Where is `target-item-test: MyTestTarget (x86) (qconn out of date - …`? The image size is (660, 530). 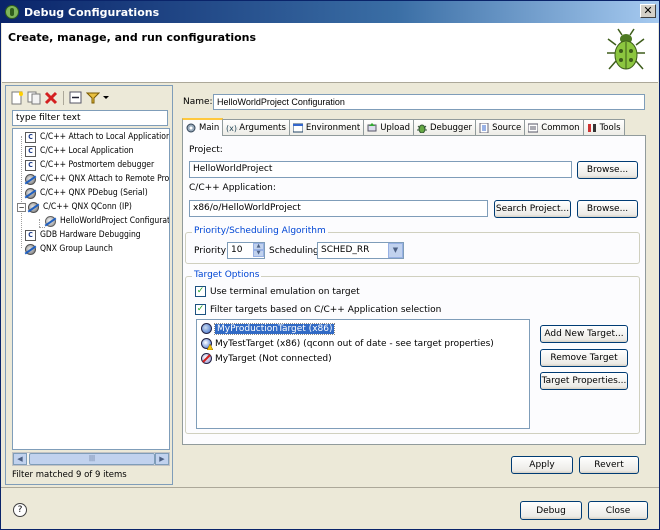 target-item-test: MyTestTarget (x86) (qconn out of date - … is located at coordinates (347, 343).